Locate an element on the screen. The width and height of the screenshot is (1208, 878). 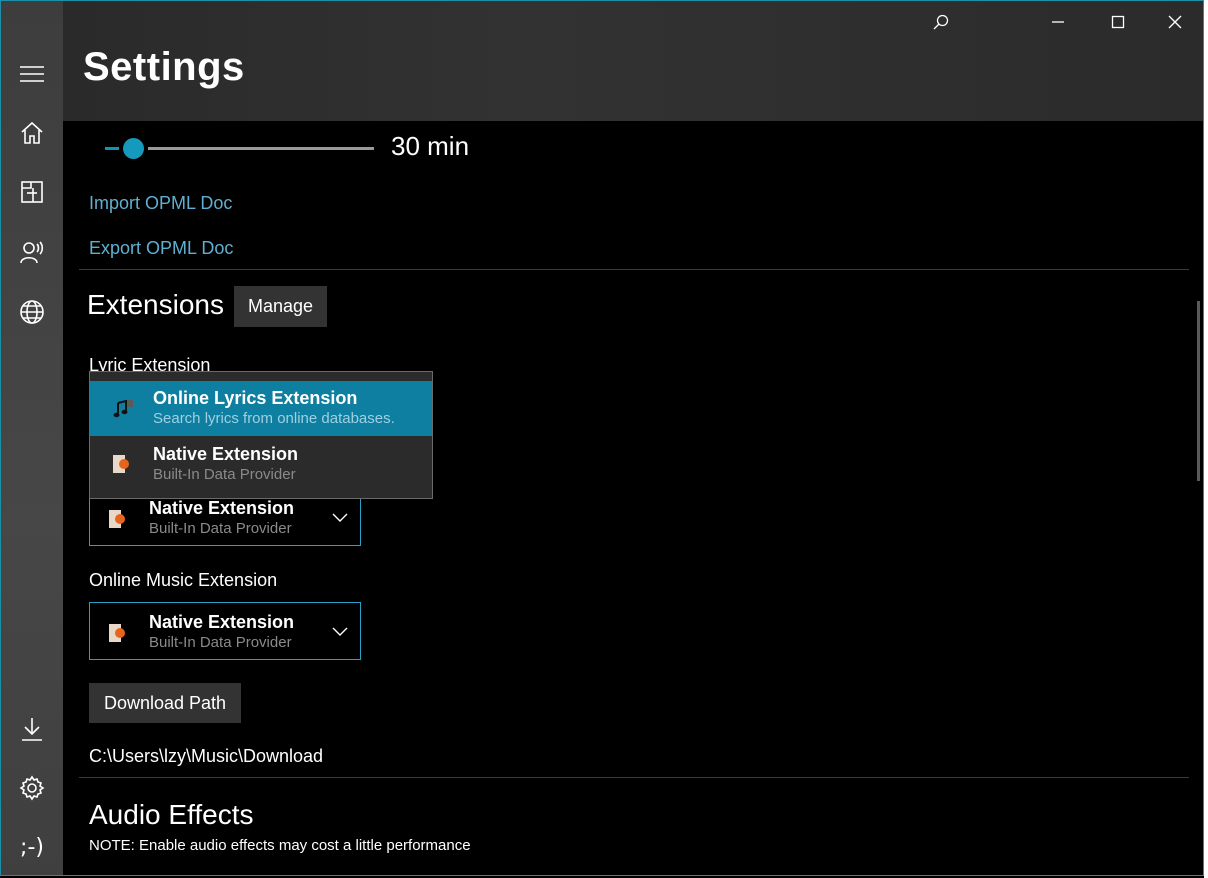
download-path-text: C:\Users\lzy\Music\Download is located at coordinates (206, 756).